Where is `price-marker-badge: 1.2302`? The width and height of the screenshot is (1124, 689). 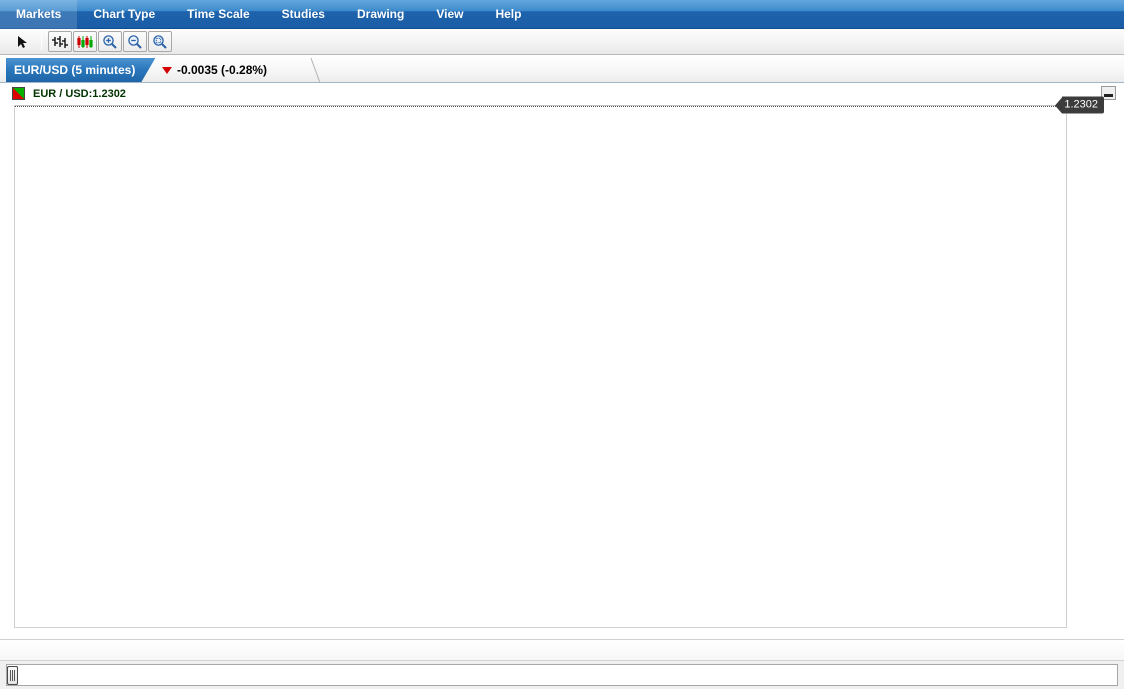 price-marker-badge: 1.2302 is located at coordinates (1079, 105).